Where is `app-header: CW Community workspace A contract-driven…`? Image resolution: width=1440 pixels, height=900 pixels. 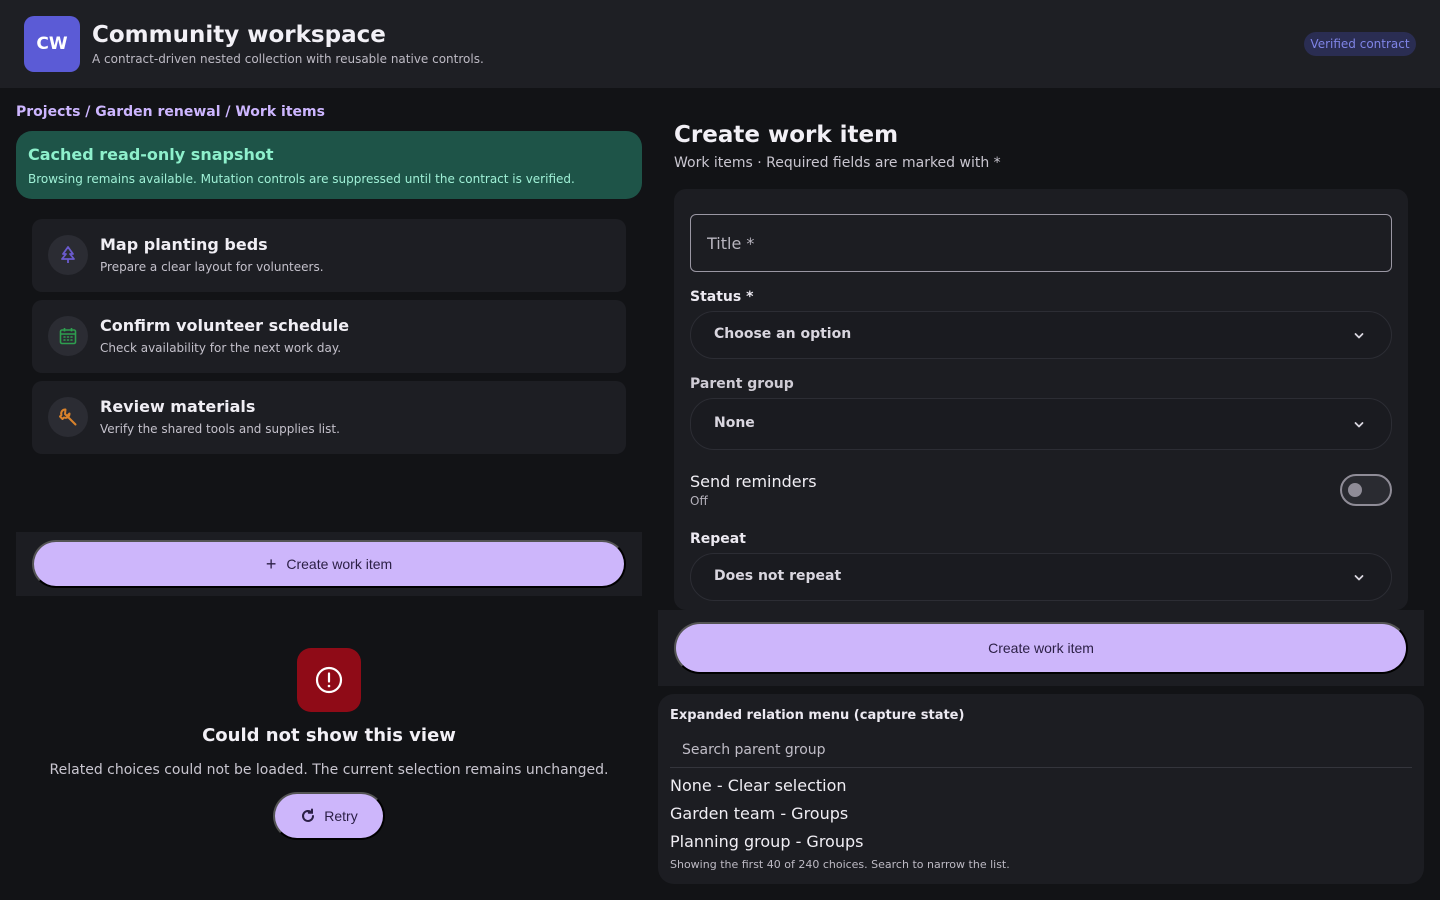
app-header: CW Community workspace A contract-driven… is located at coordinates (720, 44).